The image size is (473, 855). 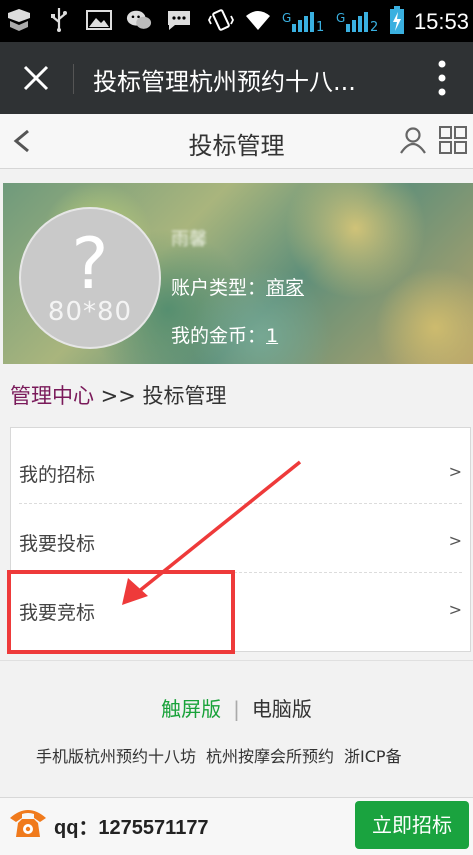 What do you see at coordinates (374, 27) in the screenshot?
I see `sim2-label: 2` at bounding box center [374, 27].